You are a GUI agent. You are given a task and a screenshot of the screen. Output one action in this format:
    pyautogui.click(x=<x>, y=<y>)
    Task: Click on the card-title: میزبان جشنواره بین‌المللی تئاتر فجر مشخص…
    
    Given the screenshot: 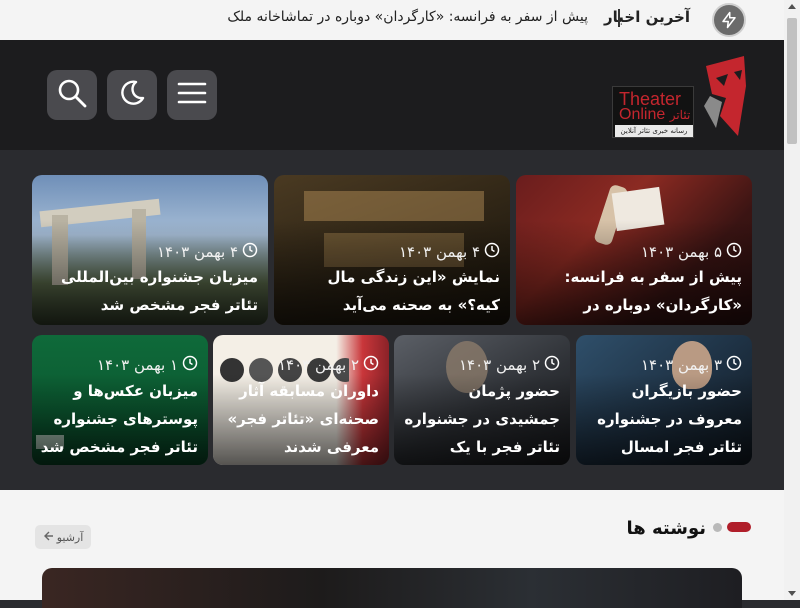 What is the action you would take?
    pyautogui.click(x=149, y=291)
    